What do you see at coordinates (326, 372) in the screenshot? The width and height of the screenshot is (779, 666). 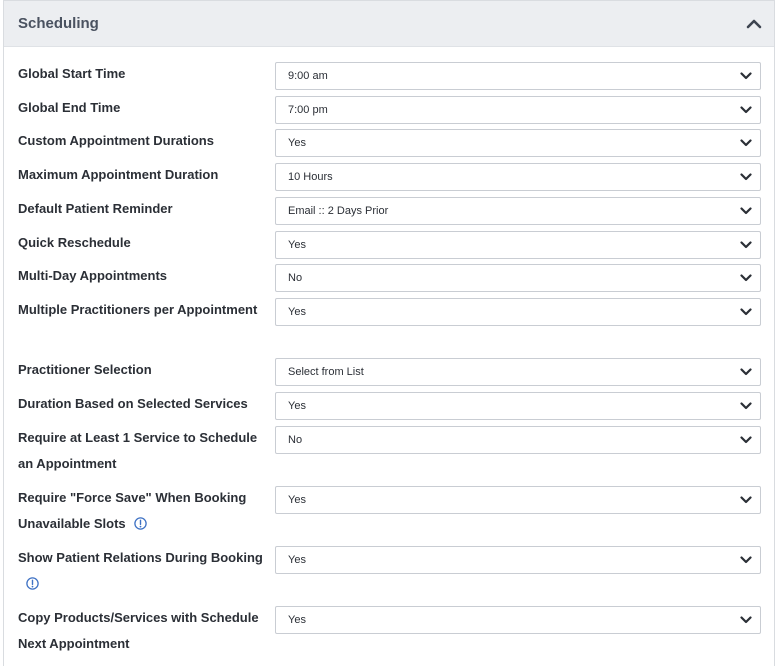 I see `select-value: Select from List` at bounding box center [326, 372].